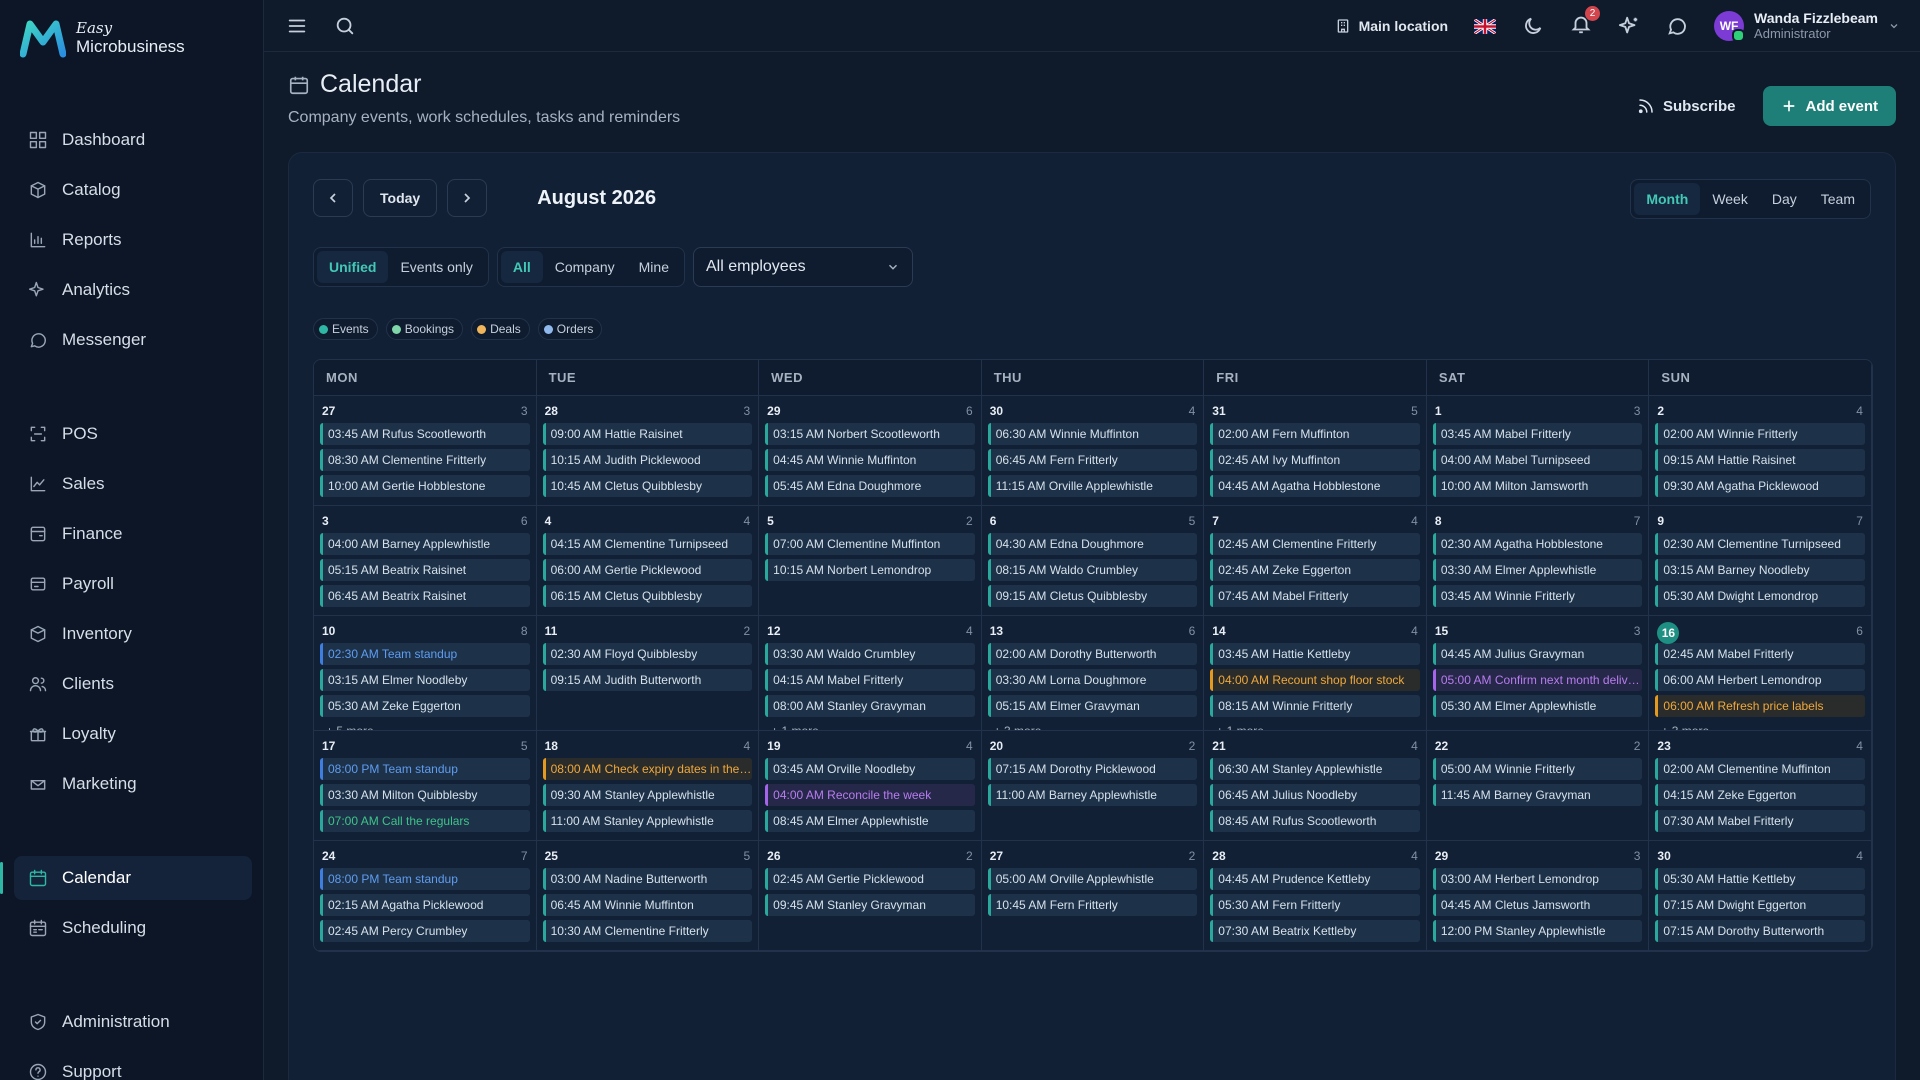 This screenshot has height=1080, width=1920. Describe the element at coordinates (1760, 905) in the screenshot. I see `calendar-event: 07:15 AM Dwight Eggerton` at that location.